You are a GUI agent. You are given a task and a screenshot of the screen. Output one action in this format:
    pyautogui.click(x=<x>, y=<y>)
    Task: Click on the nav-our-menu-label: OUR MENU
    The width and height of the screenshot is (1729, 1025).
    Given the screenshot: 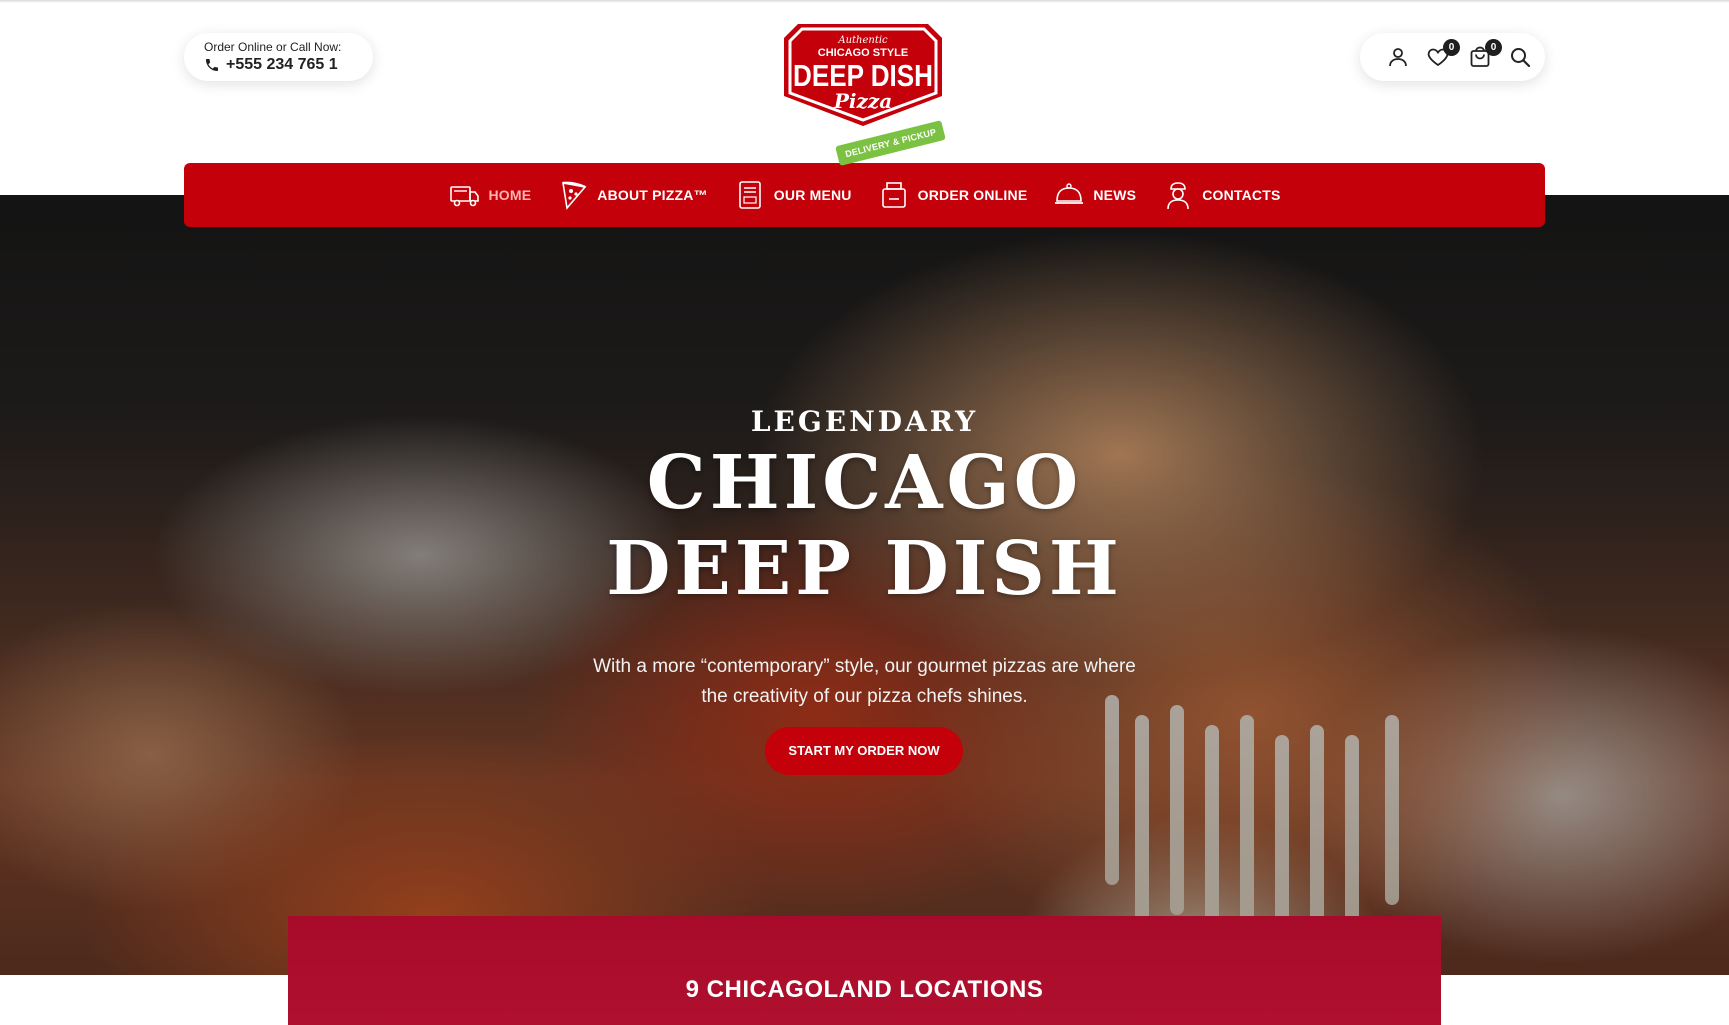 What is the action you would take?
    pyautogui.click(x=812, y=195)
    